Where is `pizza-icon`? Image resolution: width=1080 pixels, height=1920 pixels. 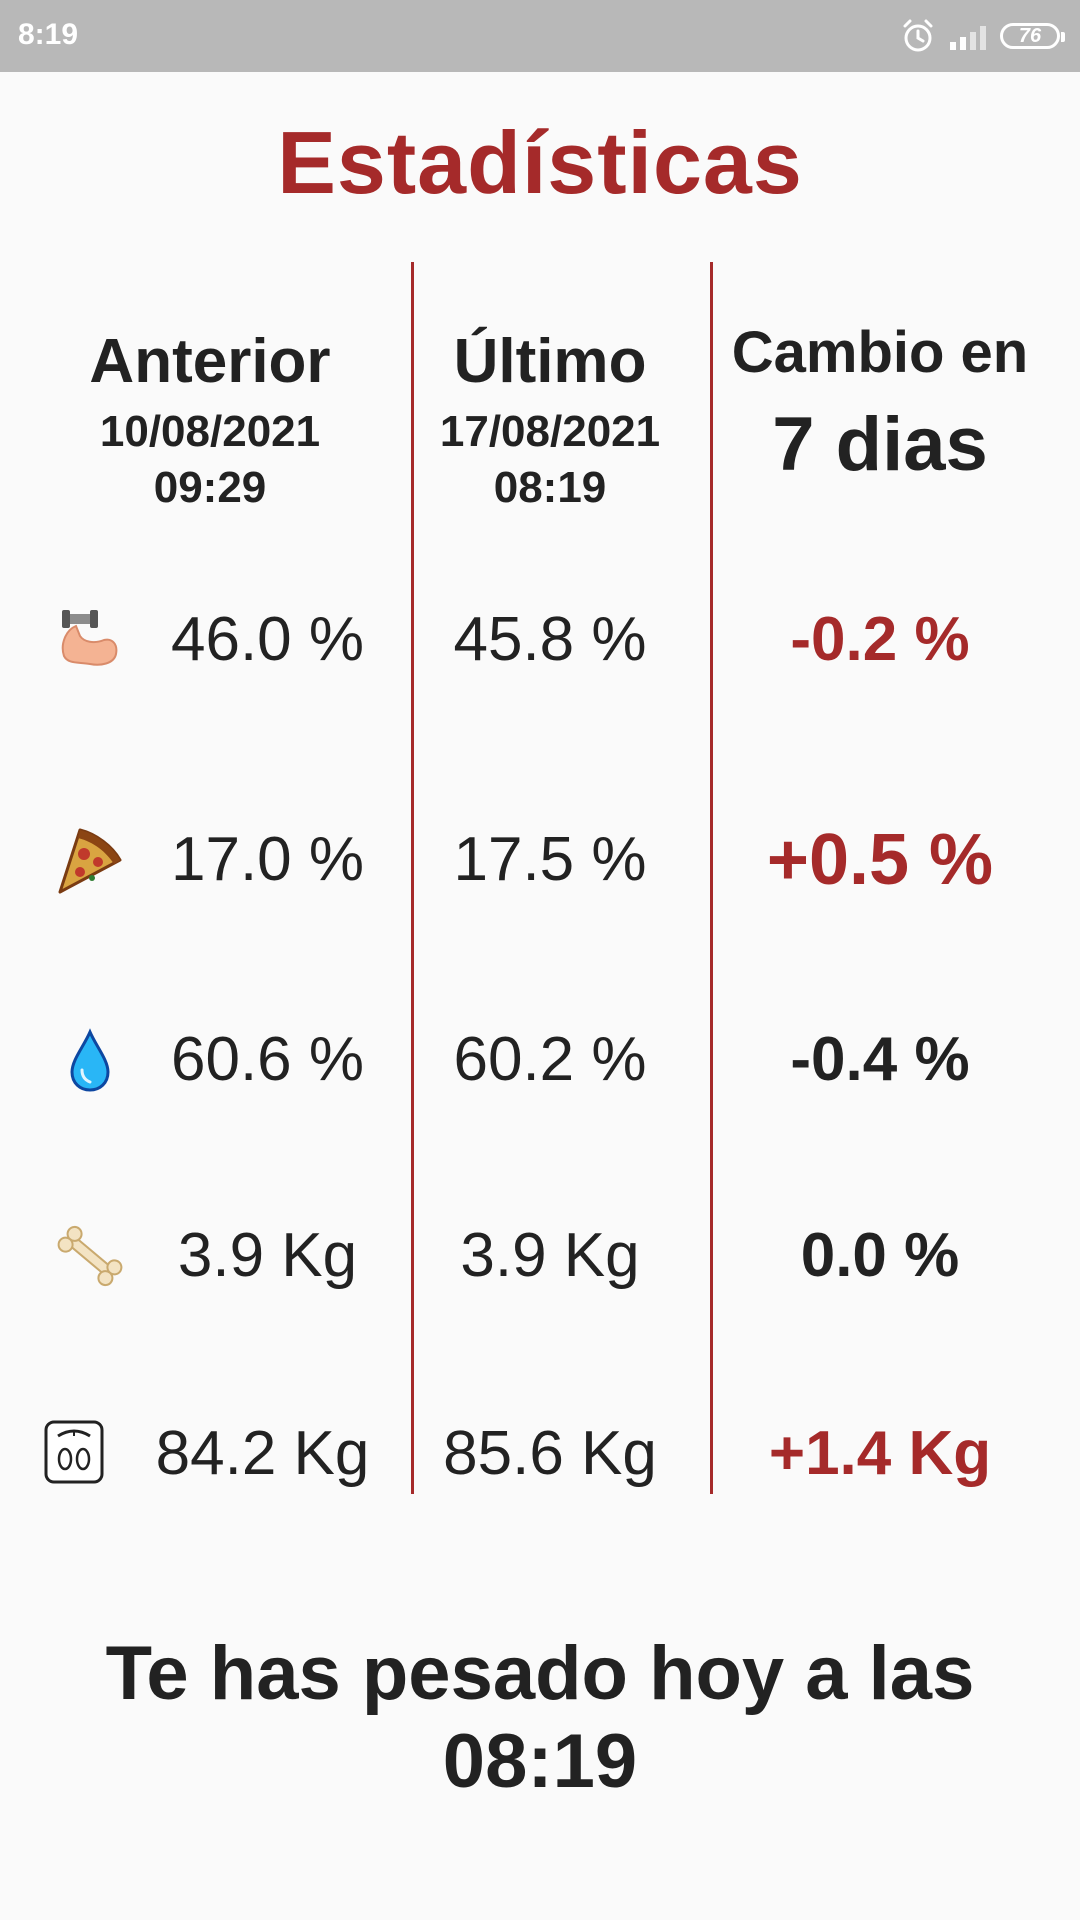 pizza-icon is located at coordinates (90, 861).